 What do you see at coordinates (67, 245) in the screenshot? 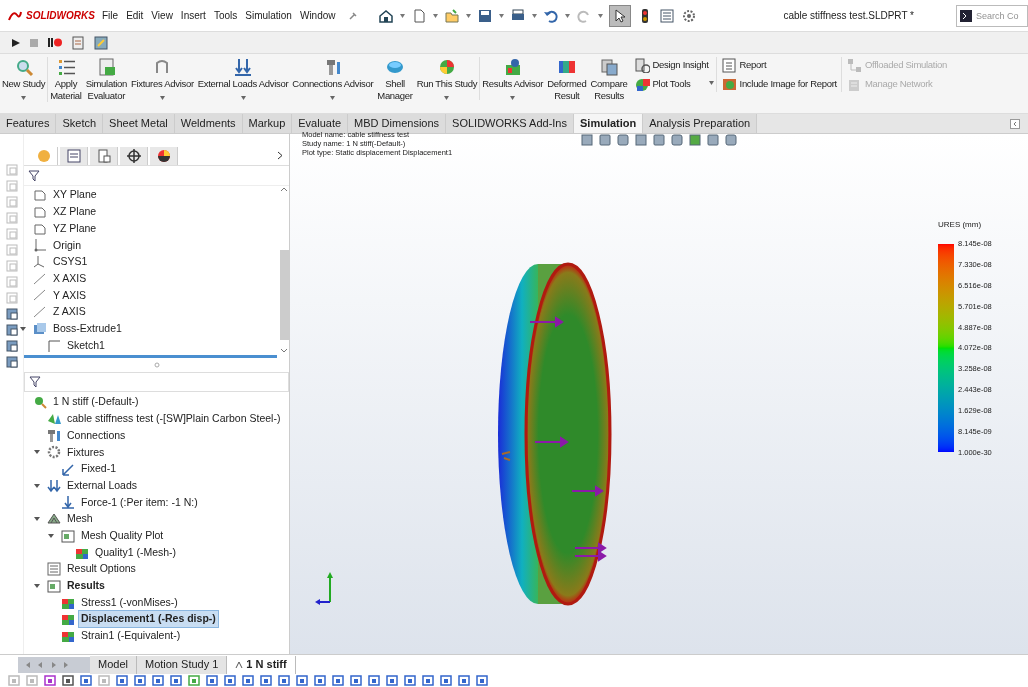
I see `tree-item: Origin` at bounding box center [67, 245].